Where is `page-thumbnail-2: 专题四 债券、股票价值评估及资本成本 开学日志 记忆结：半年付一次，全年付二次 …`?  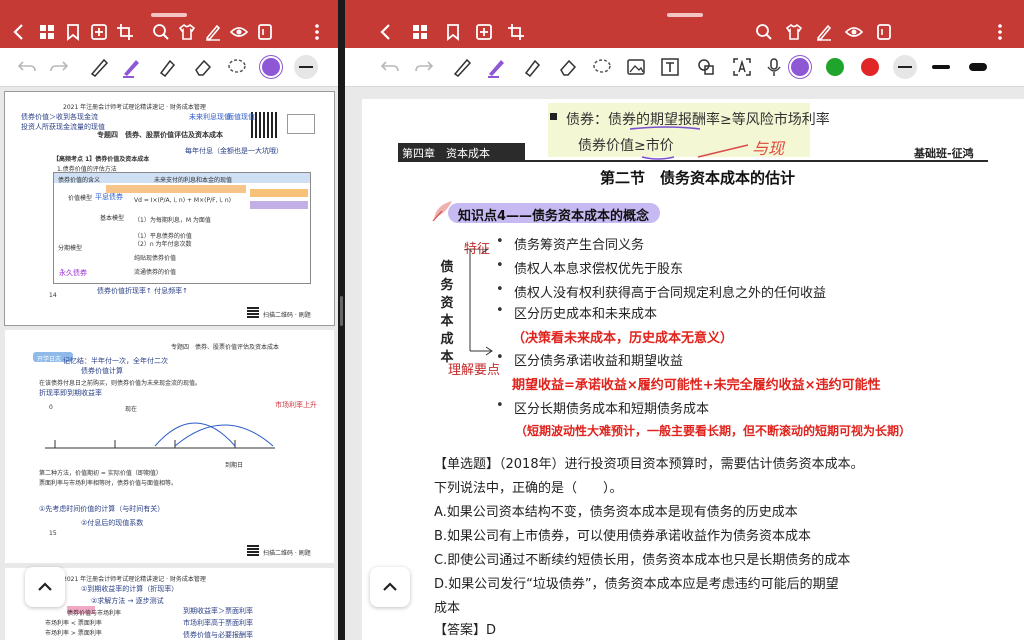 page-thumbnail-2: 专题四 债券、股票价值评估及资本成本 开学日志 记忆结：半年付一次，全年付二次 … is located at coordinates (169, 446).